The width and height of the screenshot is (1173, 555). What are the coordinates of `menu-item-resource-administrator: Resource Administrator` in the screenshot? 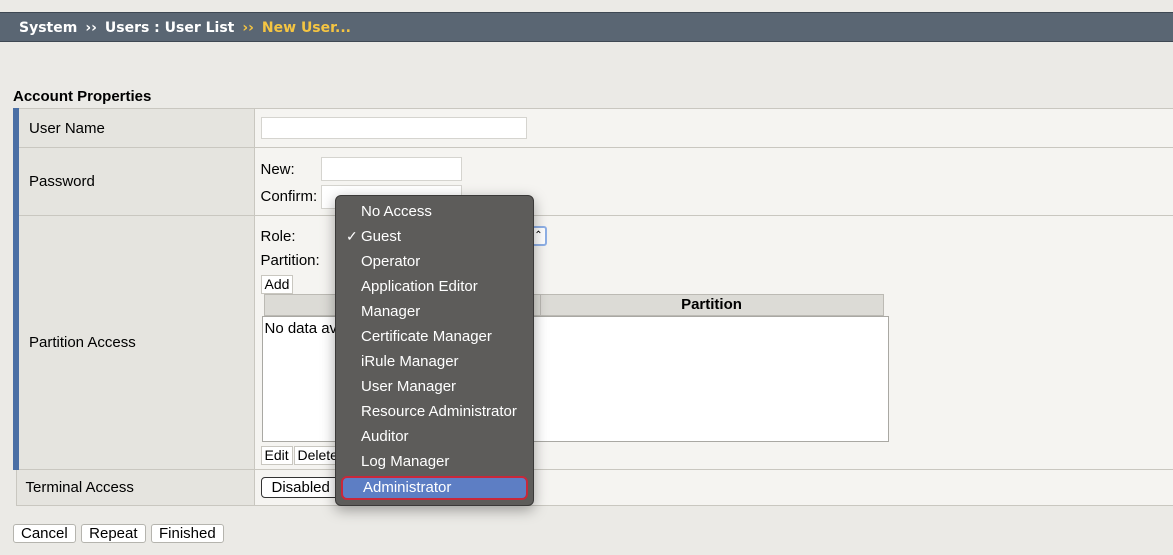 It's located at (434, 411).